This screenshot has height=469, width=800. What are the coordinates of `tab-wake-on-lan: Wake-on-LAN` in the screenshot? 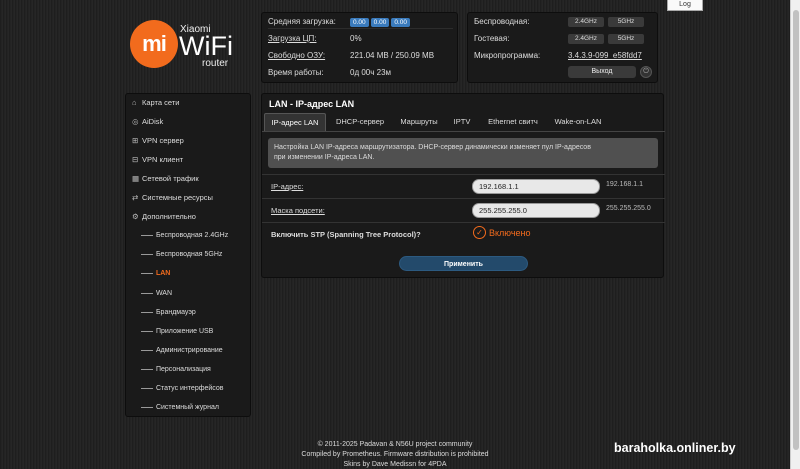 It's located at (578, 122).